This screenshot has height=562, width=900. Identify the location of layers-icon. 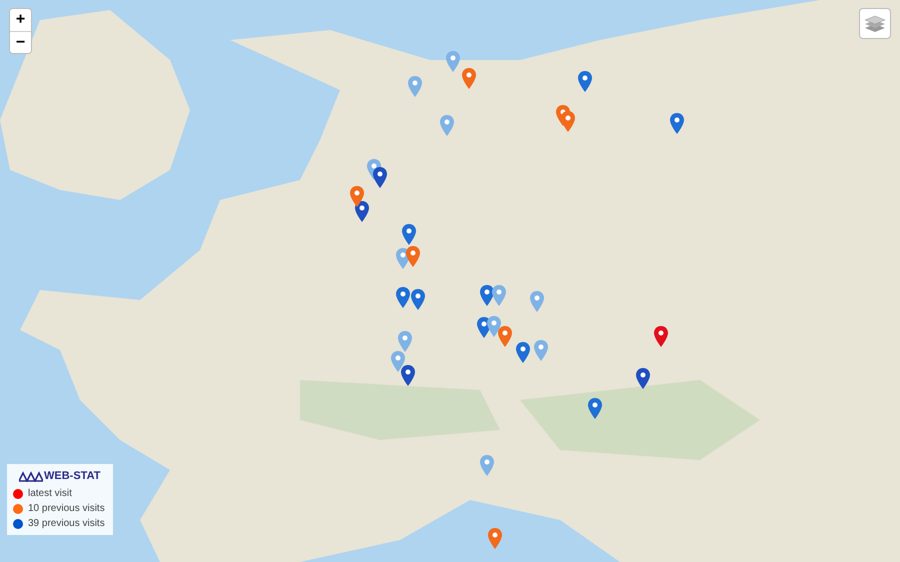
(875, 23).